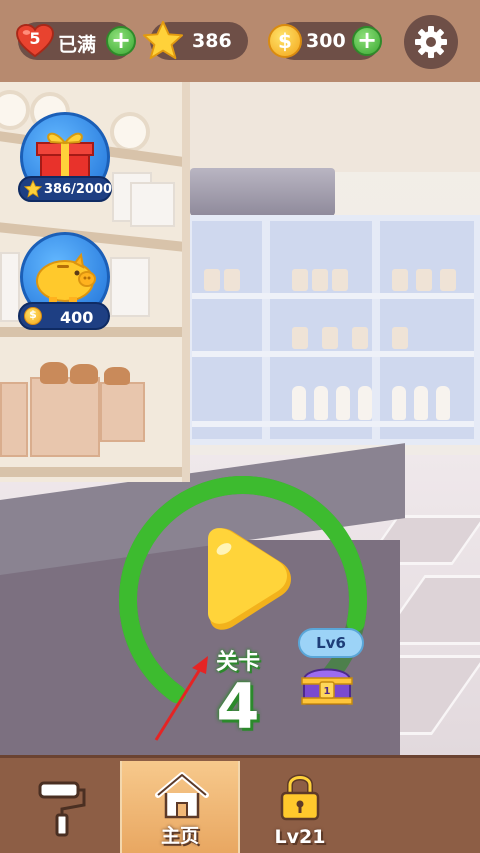 This screenshot has height=853, width=480. I want to click on coins-value: 300, so click(326, 41).